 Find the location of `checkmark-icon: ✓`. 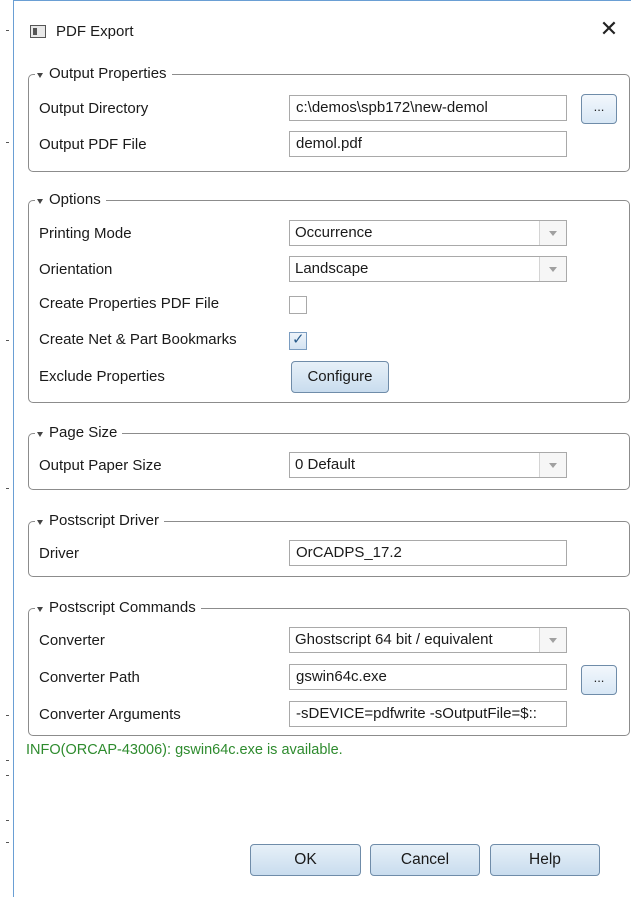

checkmark-icon: ✓ is located at coordinates (298, 339).